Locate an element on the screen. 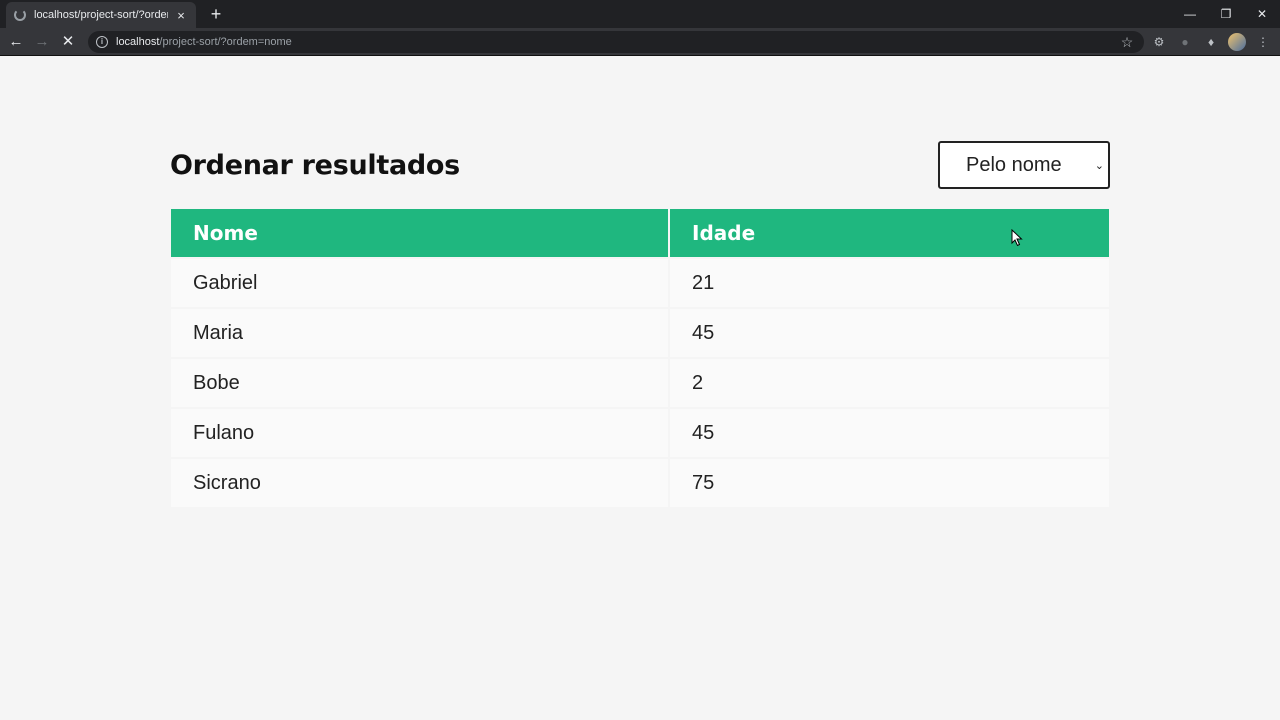  stop-icon: ✕ is located at coordinates (68, 42).